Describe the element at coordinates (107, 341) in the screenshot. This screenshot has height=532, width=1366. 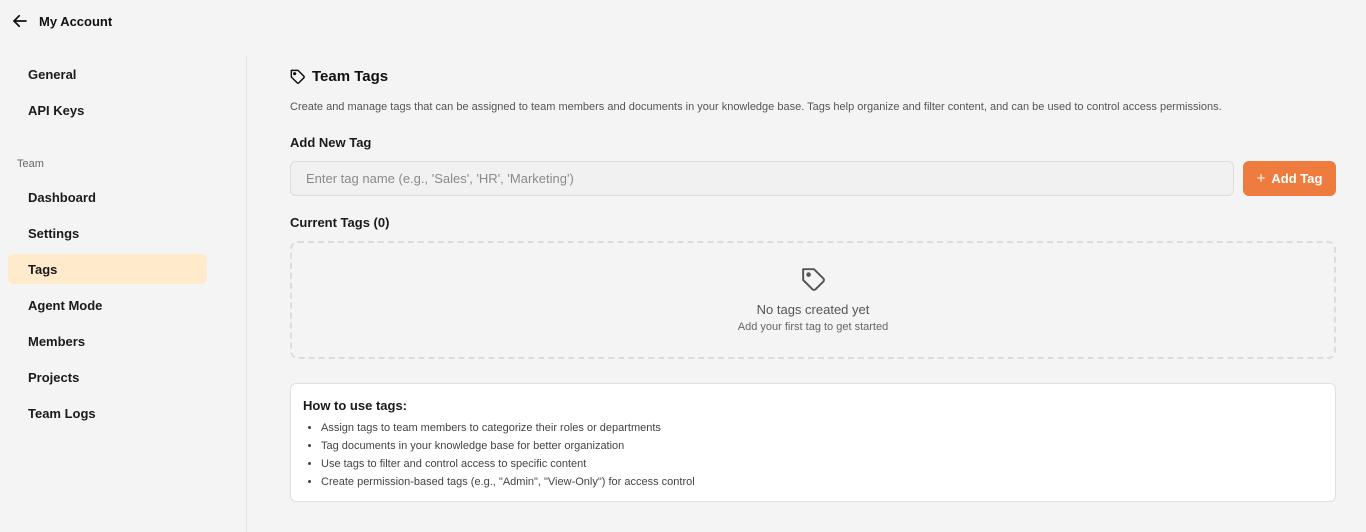
I see `sidebar-item-members: Members` at that location.